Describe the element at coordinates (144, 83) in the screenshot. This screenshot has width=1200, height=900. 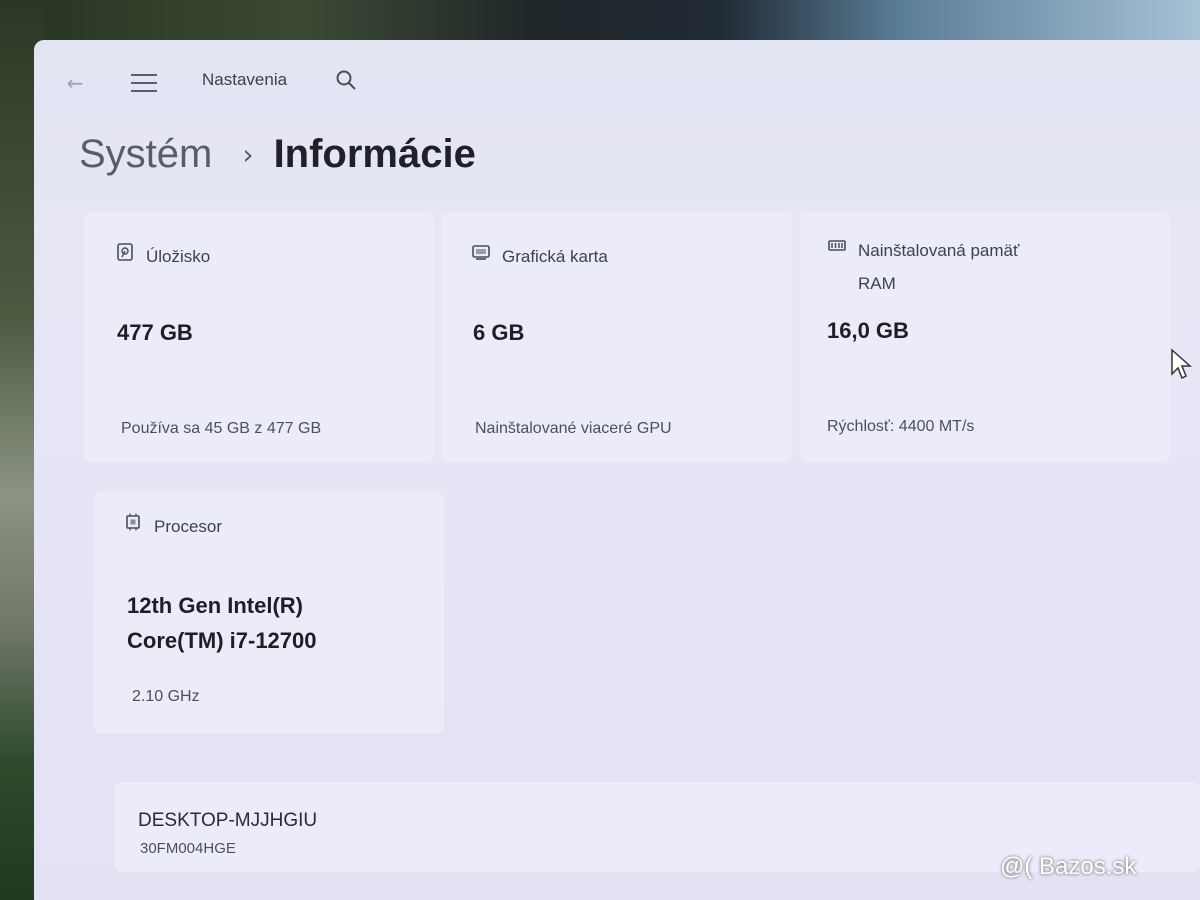
I see `hamburger-menu-icon` at that location.